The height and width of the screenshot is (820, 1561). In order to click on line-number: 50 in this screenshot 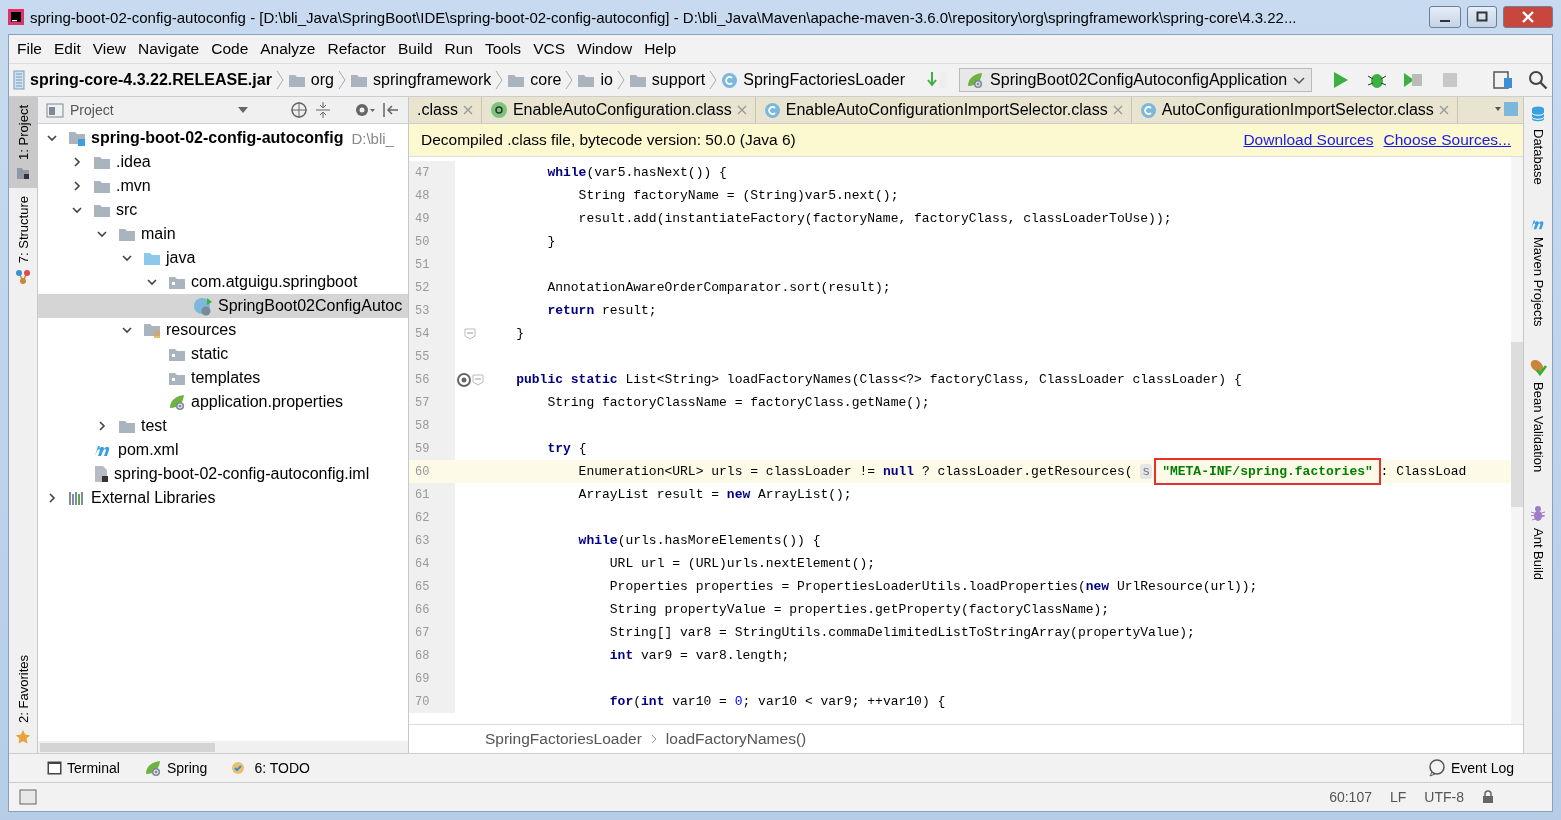, I will do `click(432, 241)`.